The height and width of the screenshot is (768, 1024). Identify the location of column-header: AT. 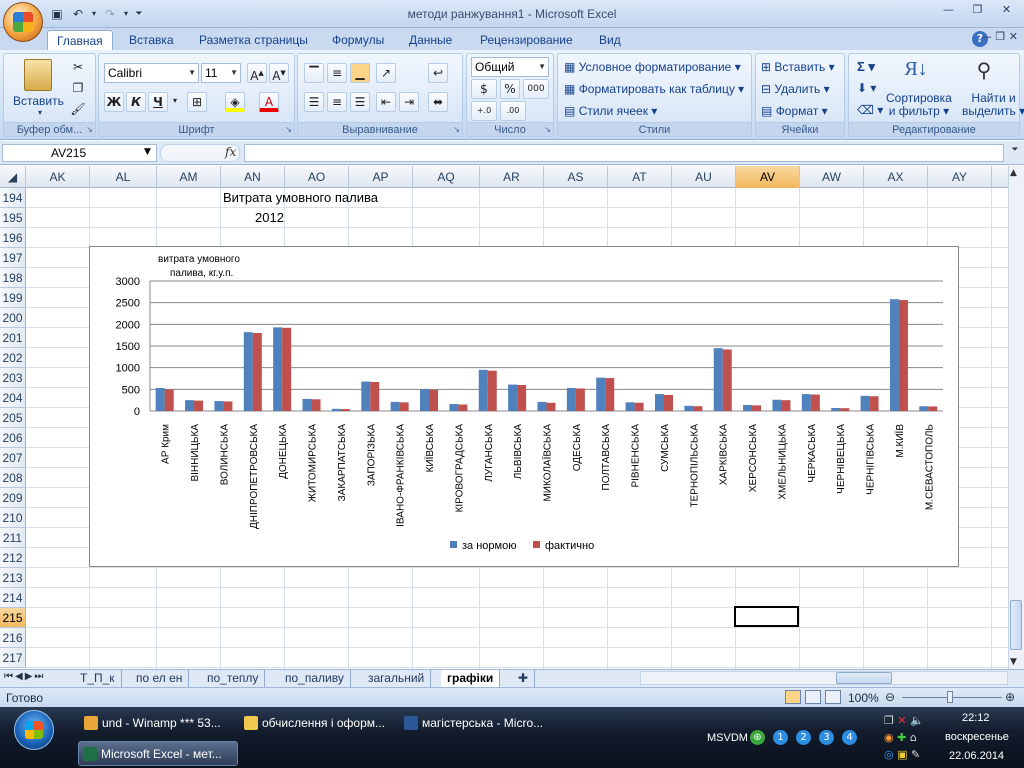
(640, 177).